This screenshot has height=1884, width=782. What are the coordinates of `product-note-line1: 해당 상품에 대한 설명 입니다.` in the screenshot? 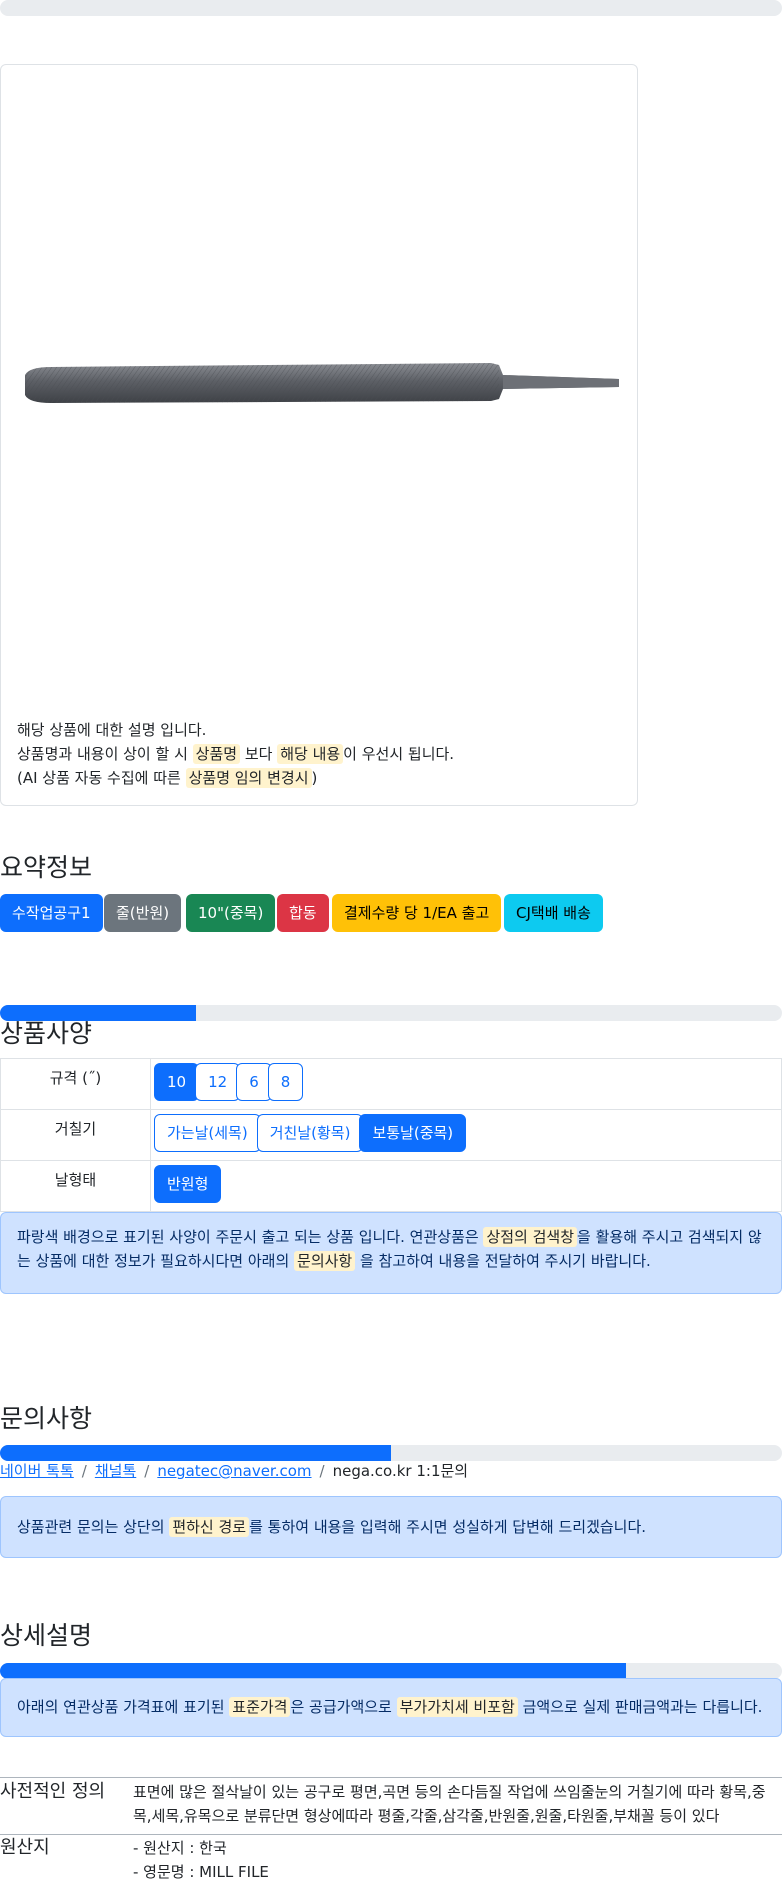 It's located at (112, 730).